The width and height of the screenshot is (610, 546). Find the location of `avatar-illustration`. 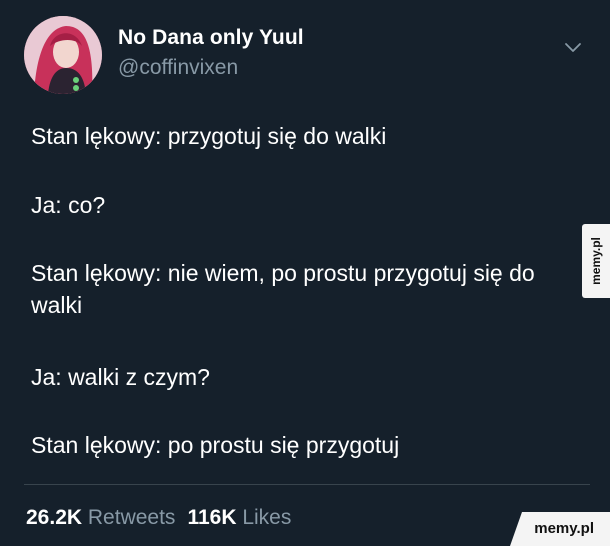

avatar-illustration is located at coordinates (63, 55).